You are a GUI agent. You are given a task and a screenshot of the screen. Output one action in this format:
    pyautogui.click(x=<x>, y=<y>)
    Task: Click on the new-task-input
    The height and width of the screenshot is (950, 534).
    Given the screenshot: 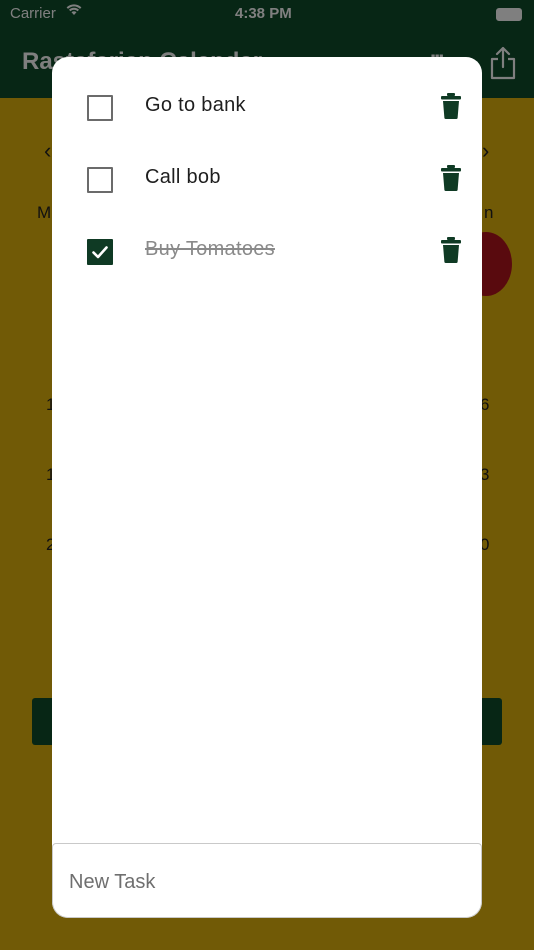 What is the action you would take?
    pyautogui.click(x=259, y=882)
    